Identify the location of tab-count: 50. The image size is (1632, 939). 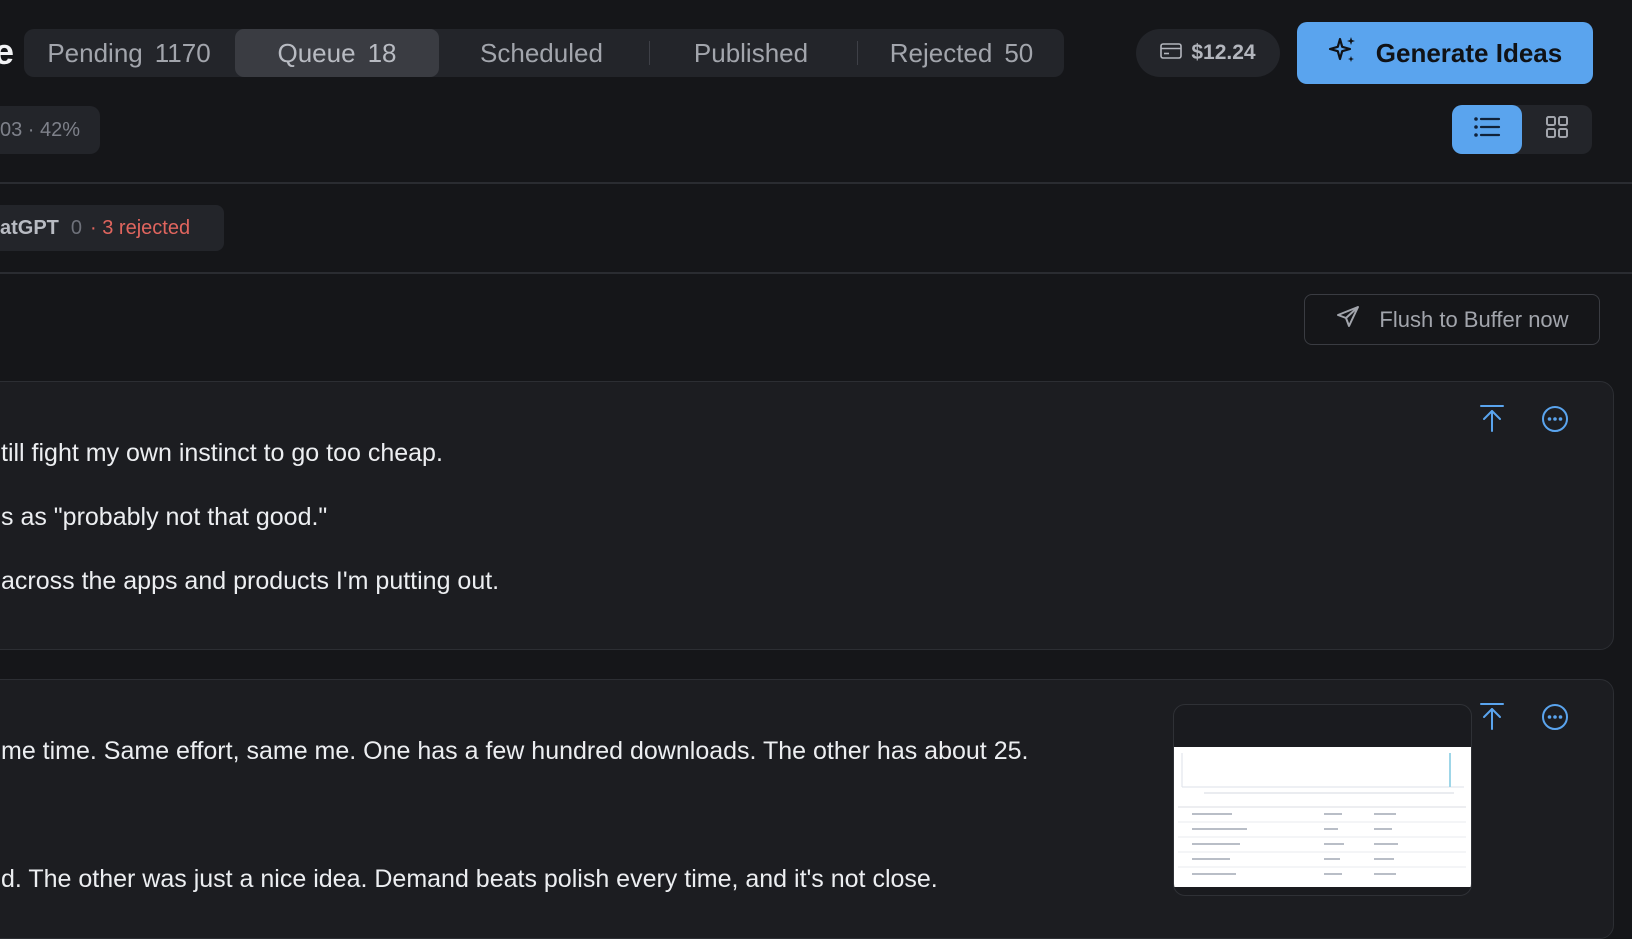
(1019, 52).